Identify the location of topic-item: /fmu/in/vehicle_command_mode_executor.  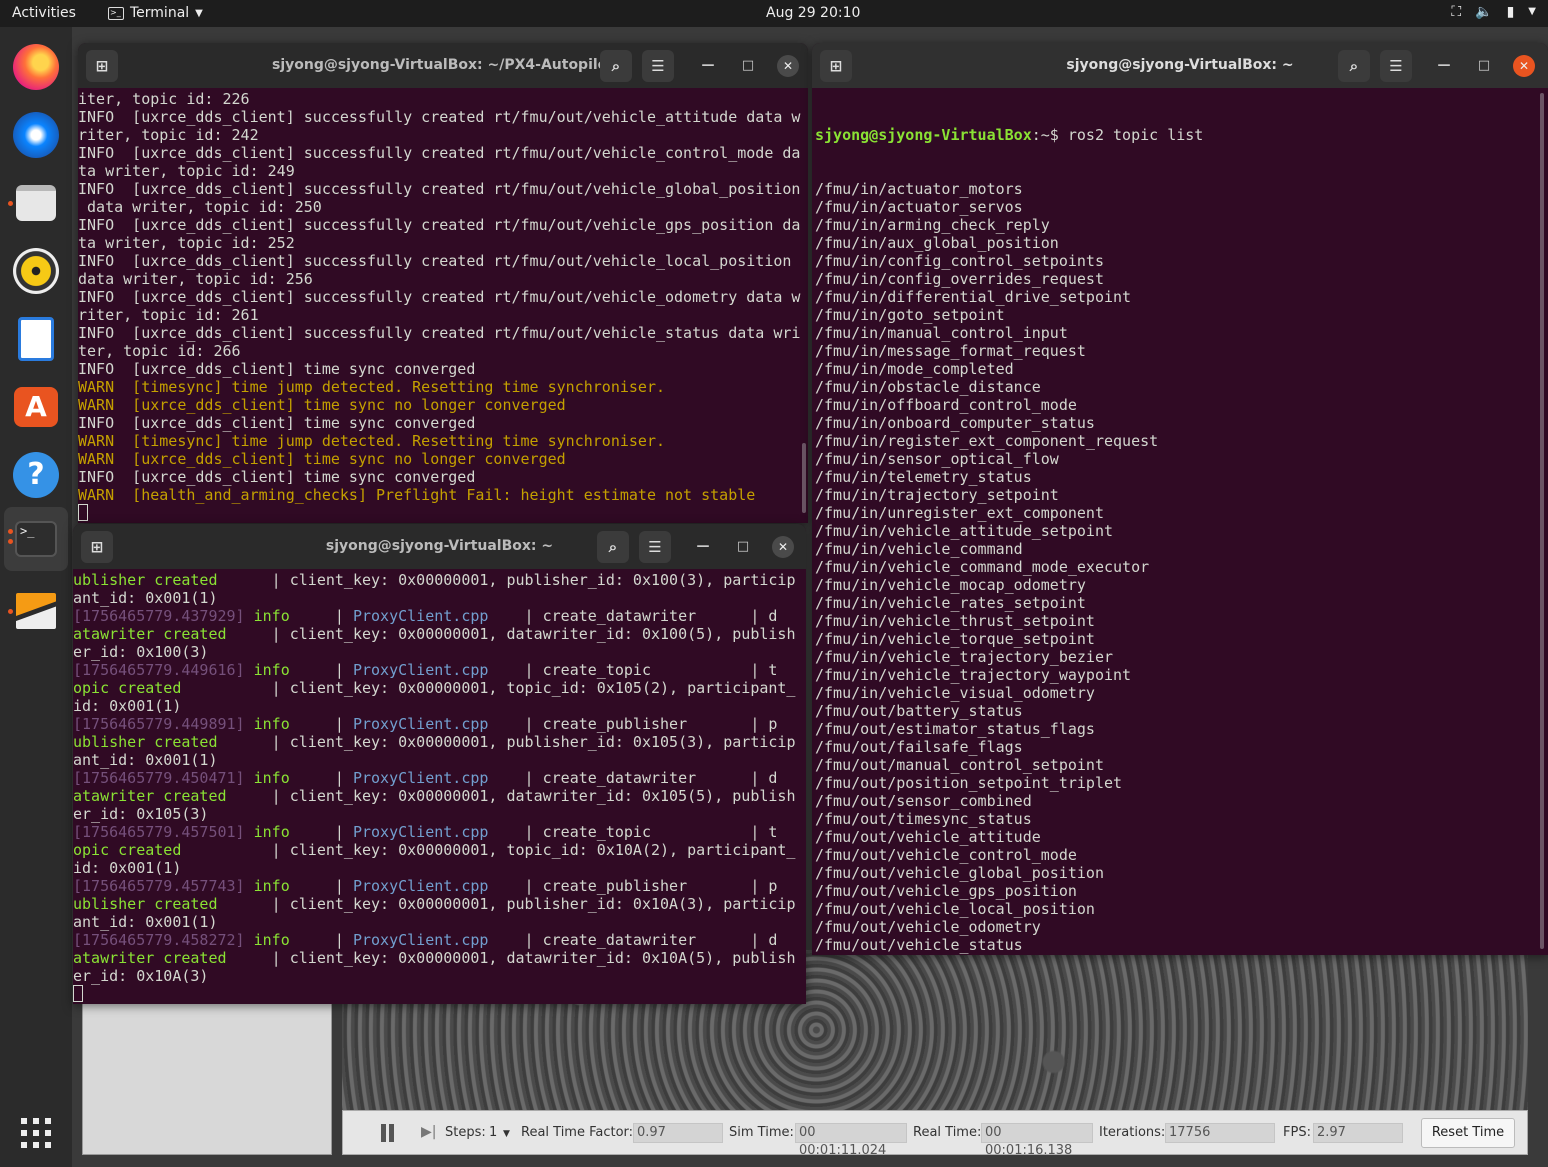
(982, 567).